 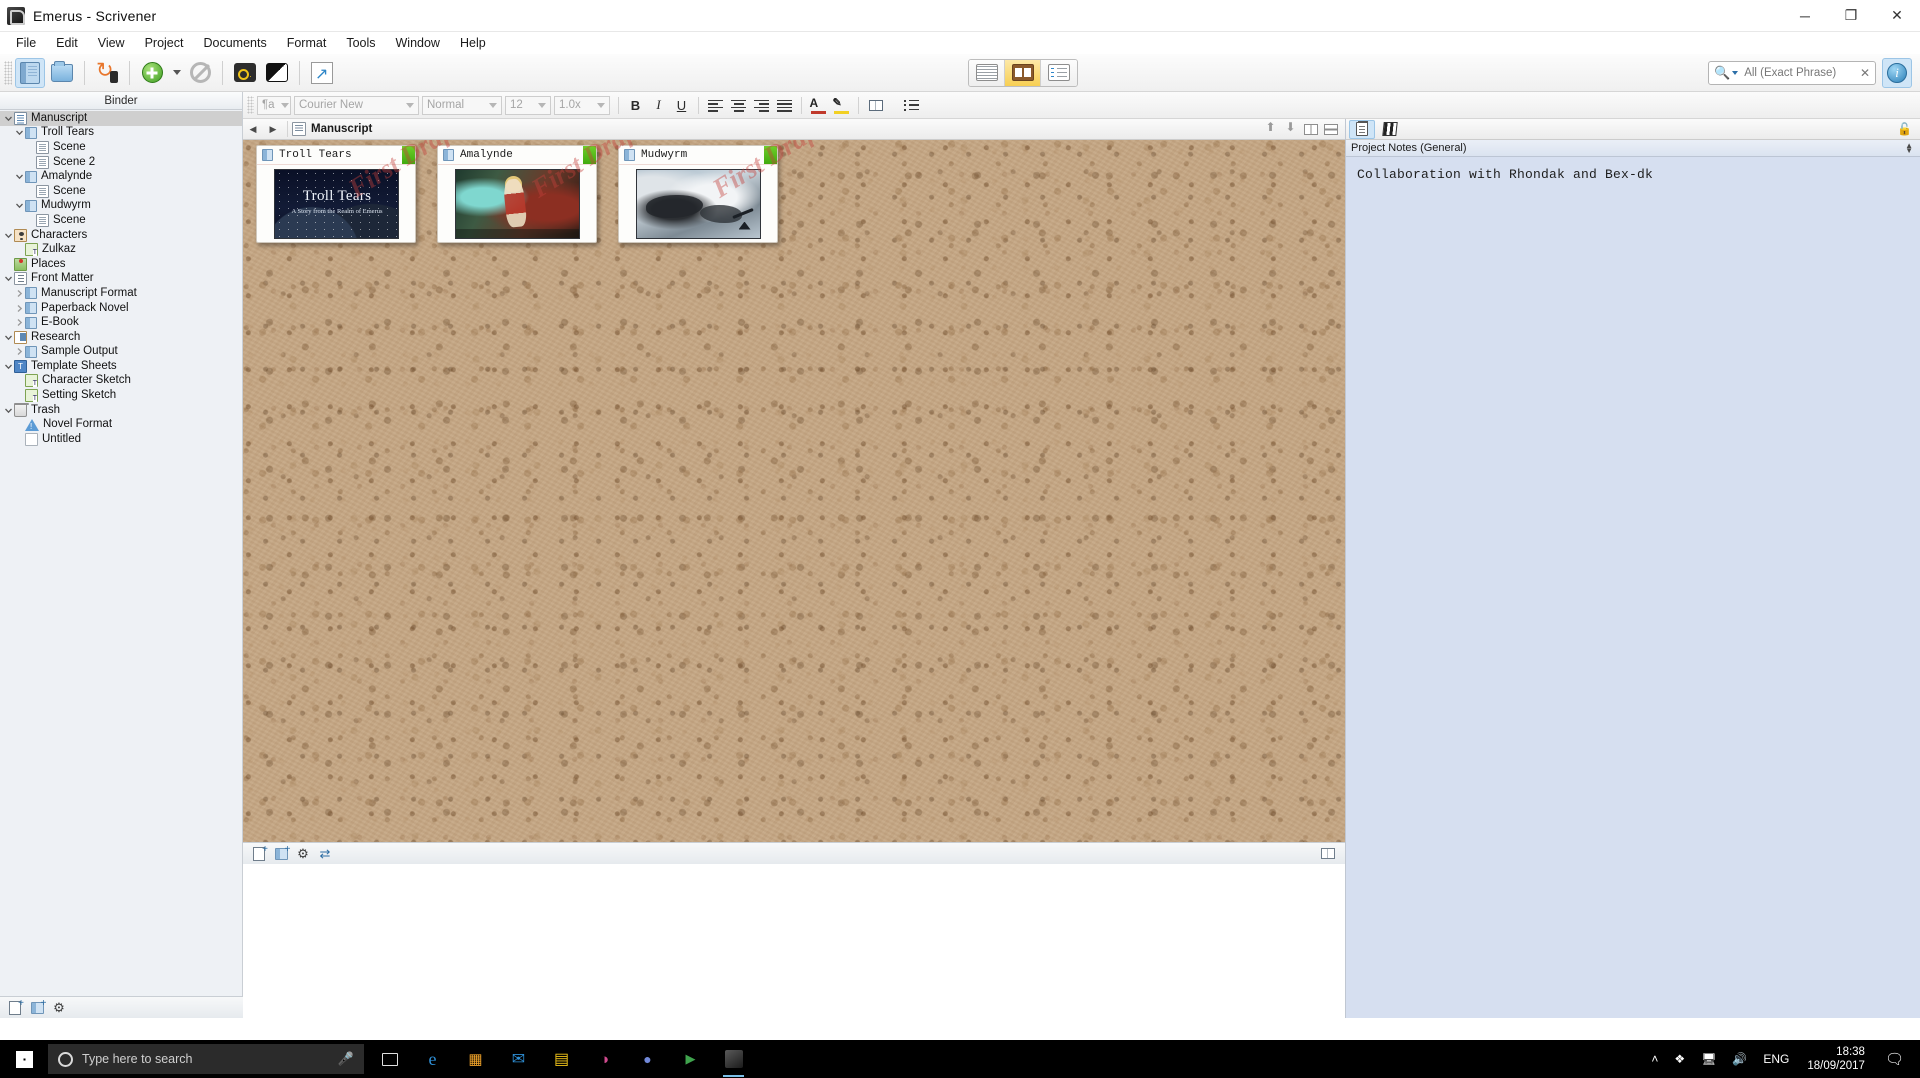 I want to click on nav-forward-button: ▶, so click(x=273, y=129).